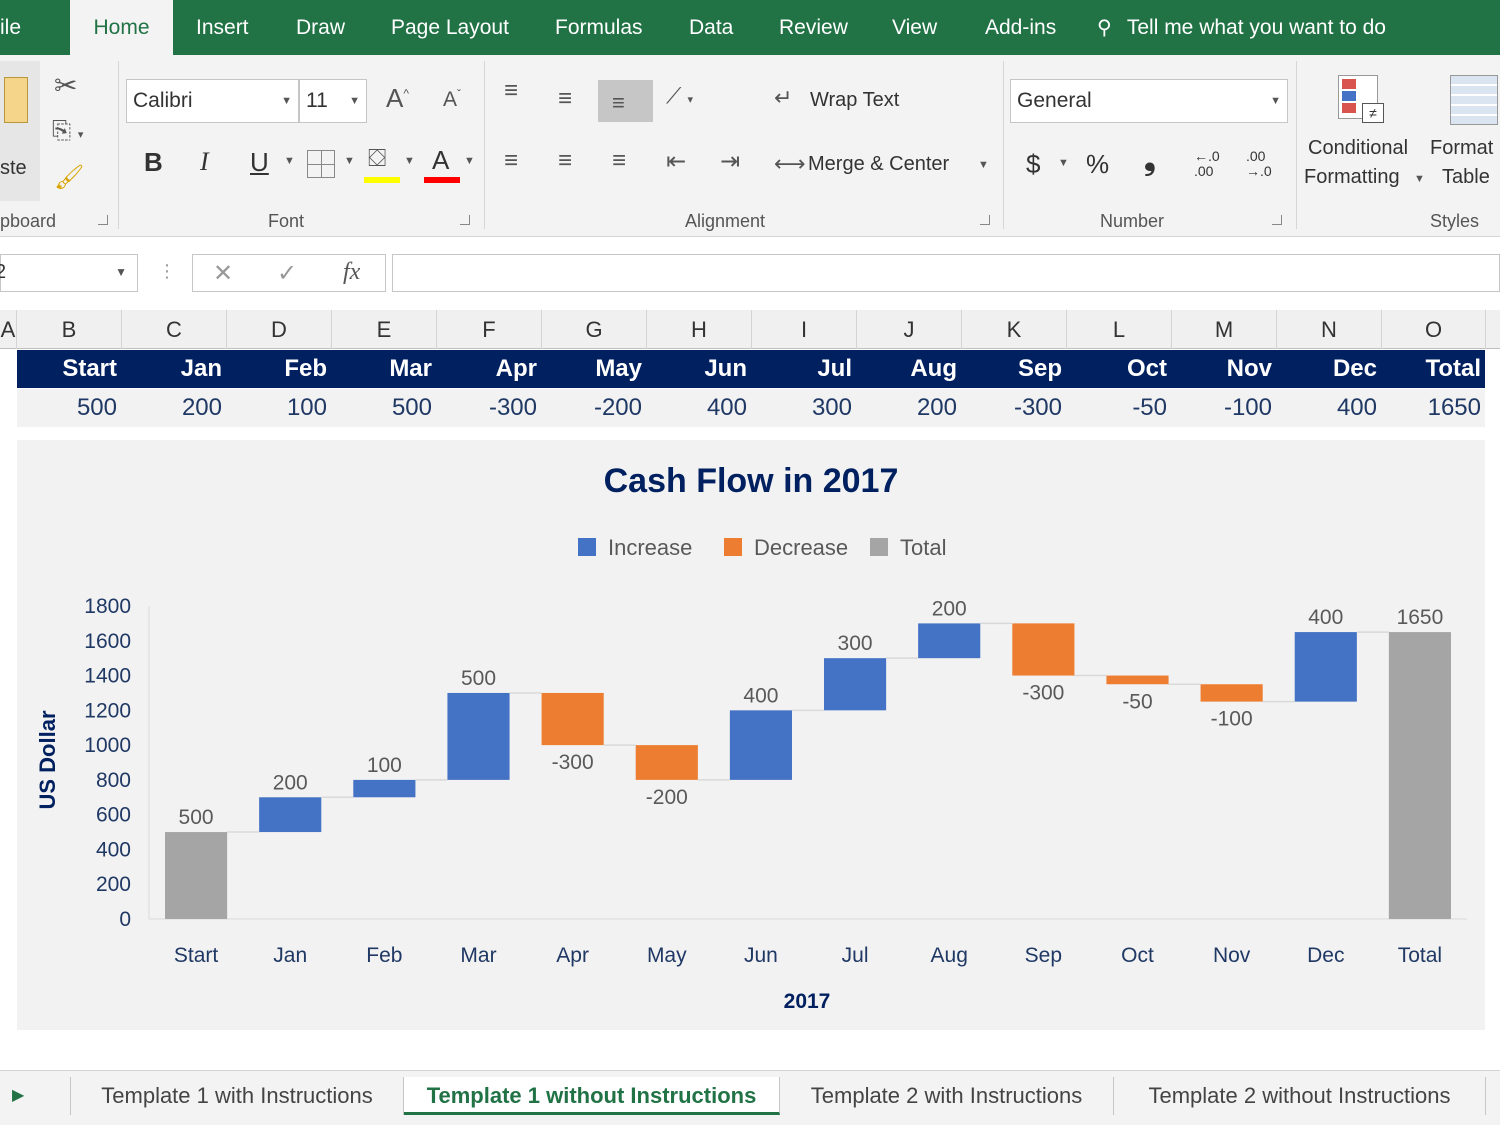 This screenshot has width=1500, height=1125. I want to click on tab-draw: Draw, so click(320, 27).